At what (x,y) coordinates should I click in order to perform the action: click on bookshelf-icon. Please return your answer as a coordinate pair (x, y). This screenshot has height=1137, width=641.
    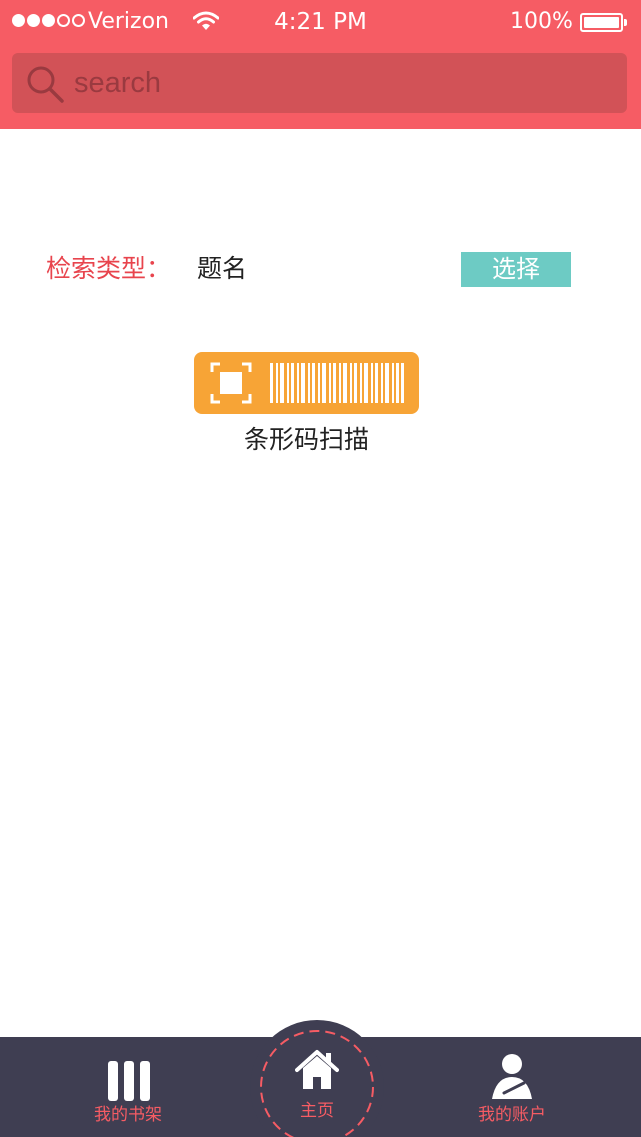
    Looking at the image, I should click on (129, 1081).